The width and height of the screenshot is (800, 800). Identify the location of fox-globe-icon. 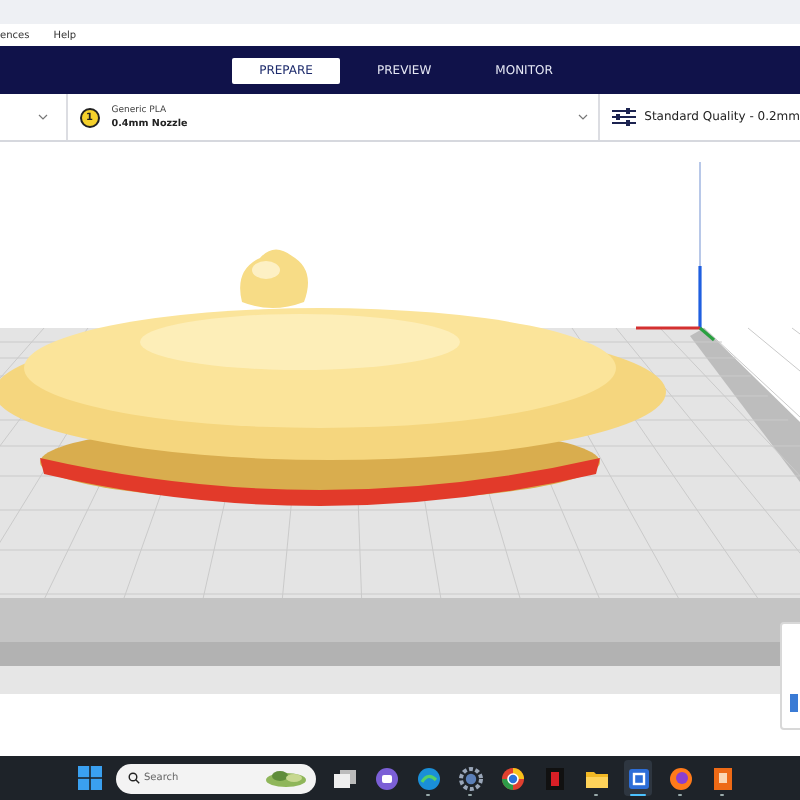
(680, 778).